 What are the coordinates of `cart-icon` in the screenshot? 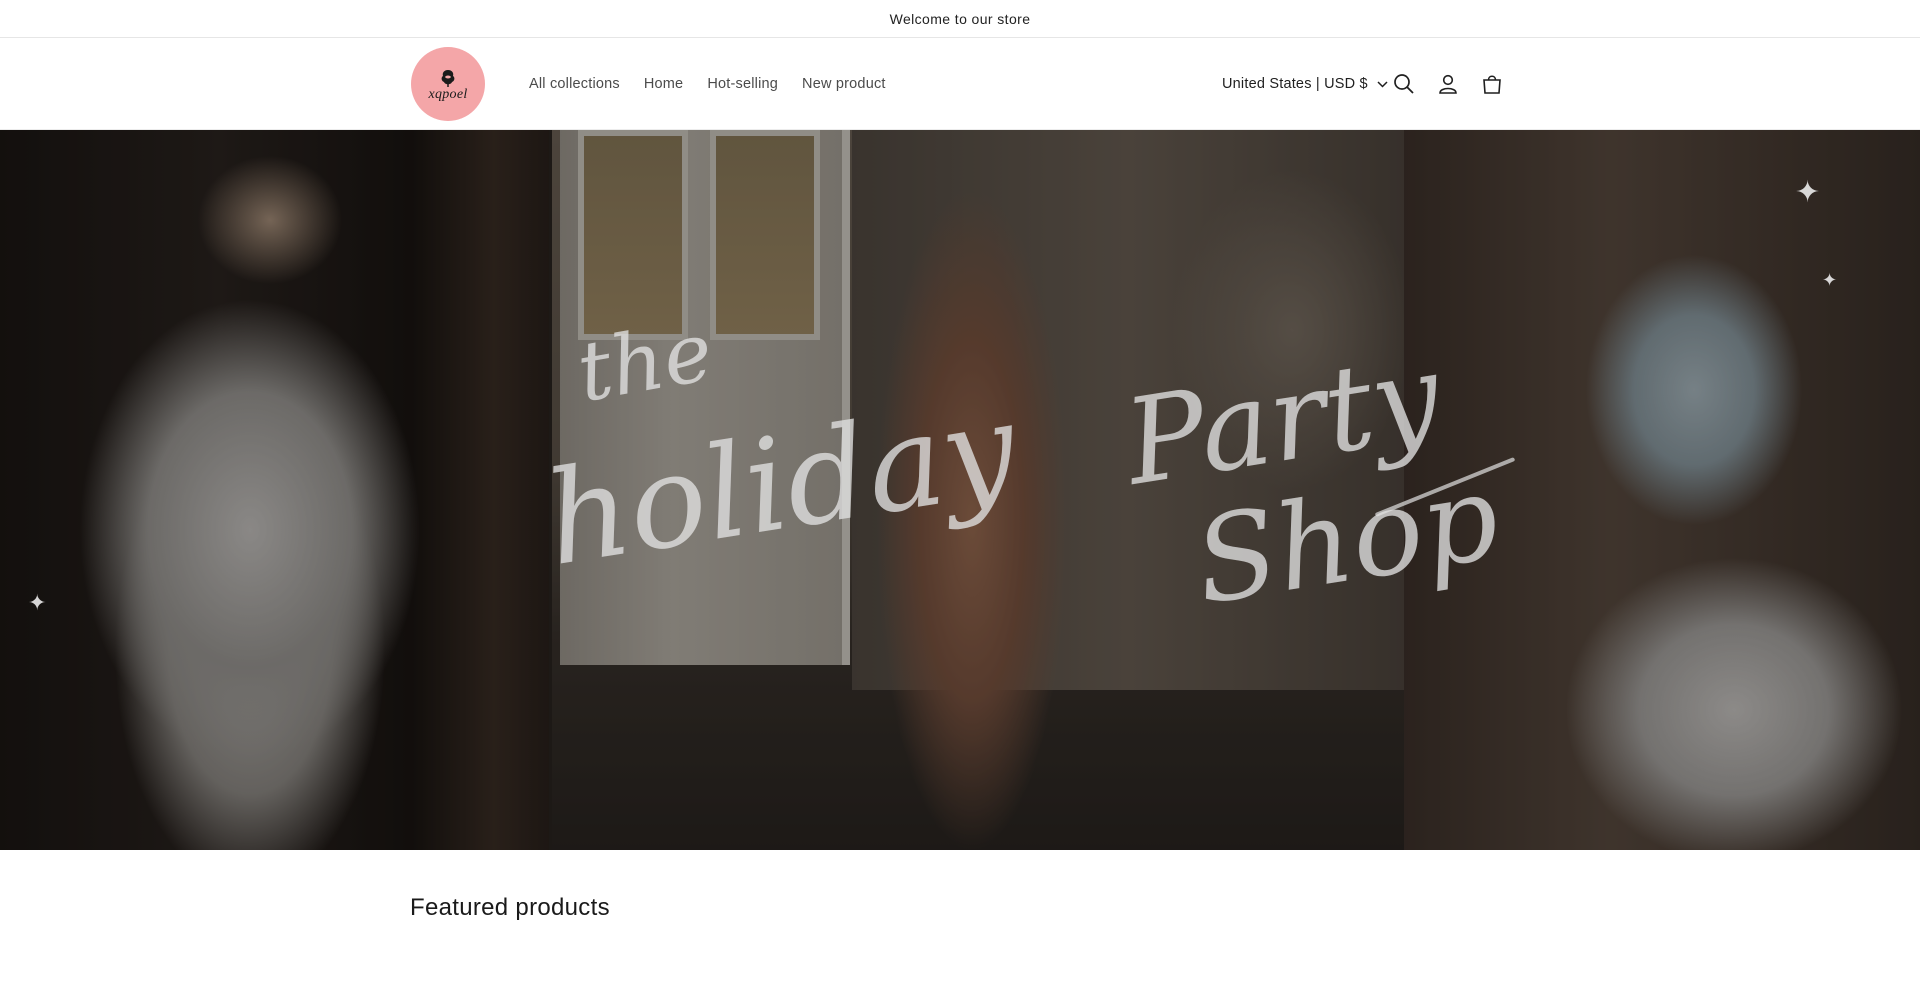 It's located at (1492, 84).